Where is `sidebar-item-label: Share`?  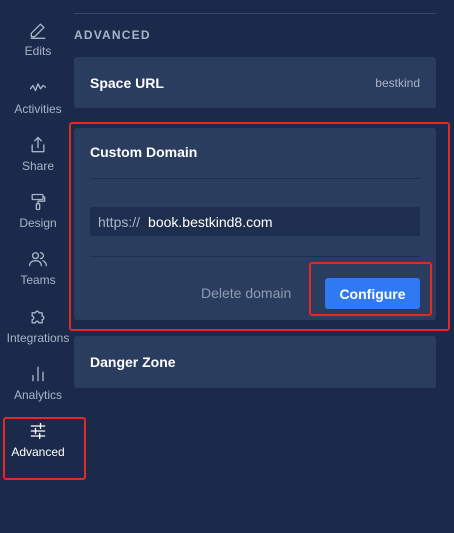
sidebar-item-label: Share is located at coordinates (38, 166).